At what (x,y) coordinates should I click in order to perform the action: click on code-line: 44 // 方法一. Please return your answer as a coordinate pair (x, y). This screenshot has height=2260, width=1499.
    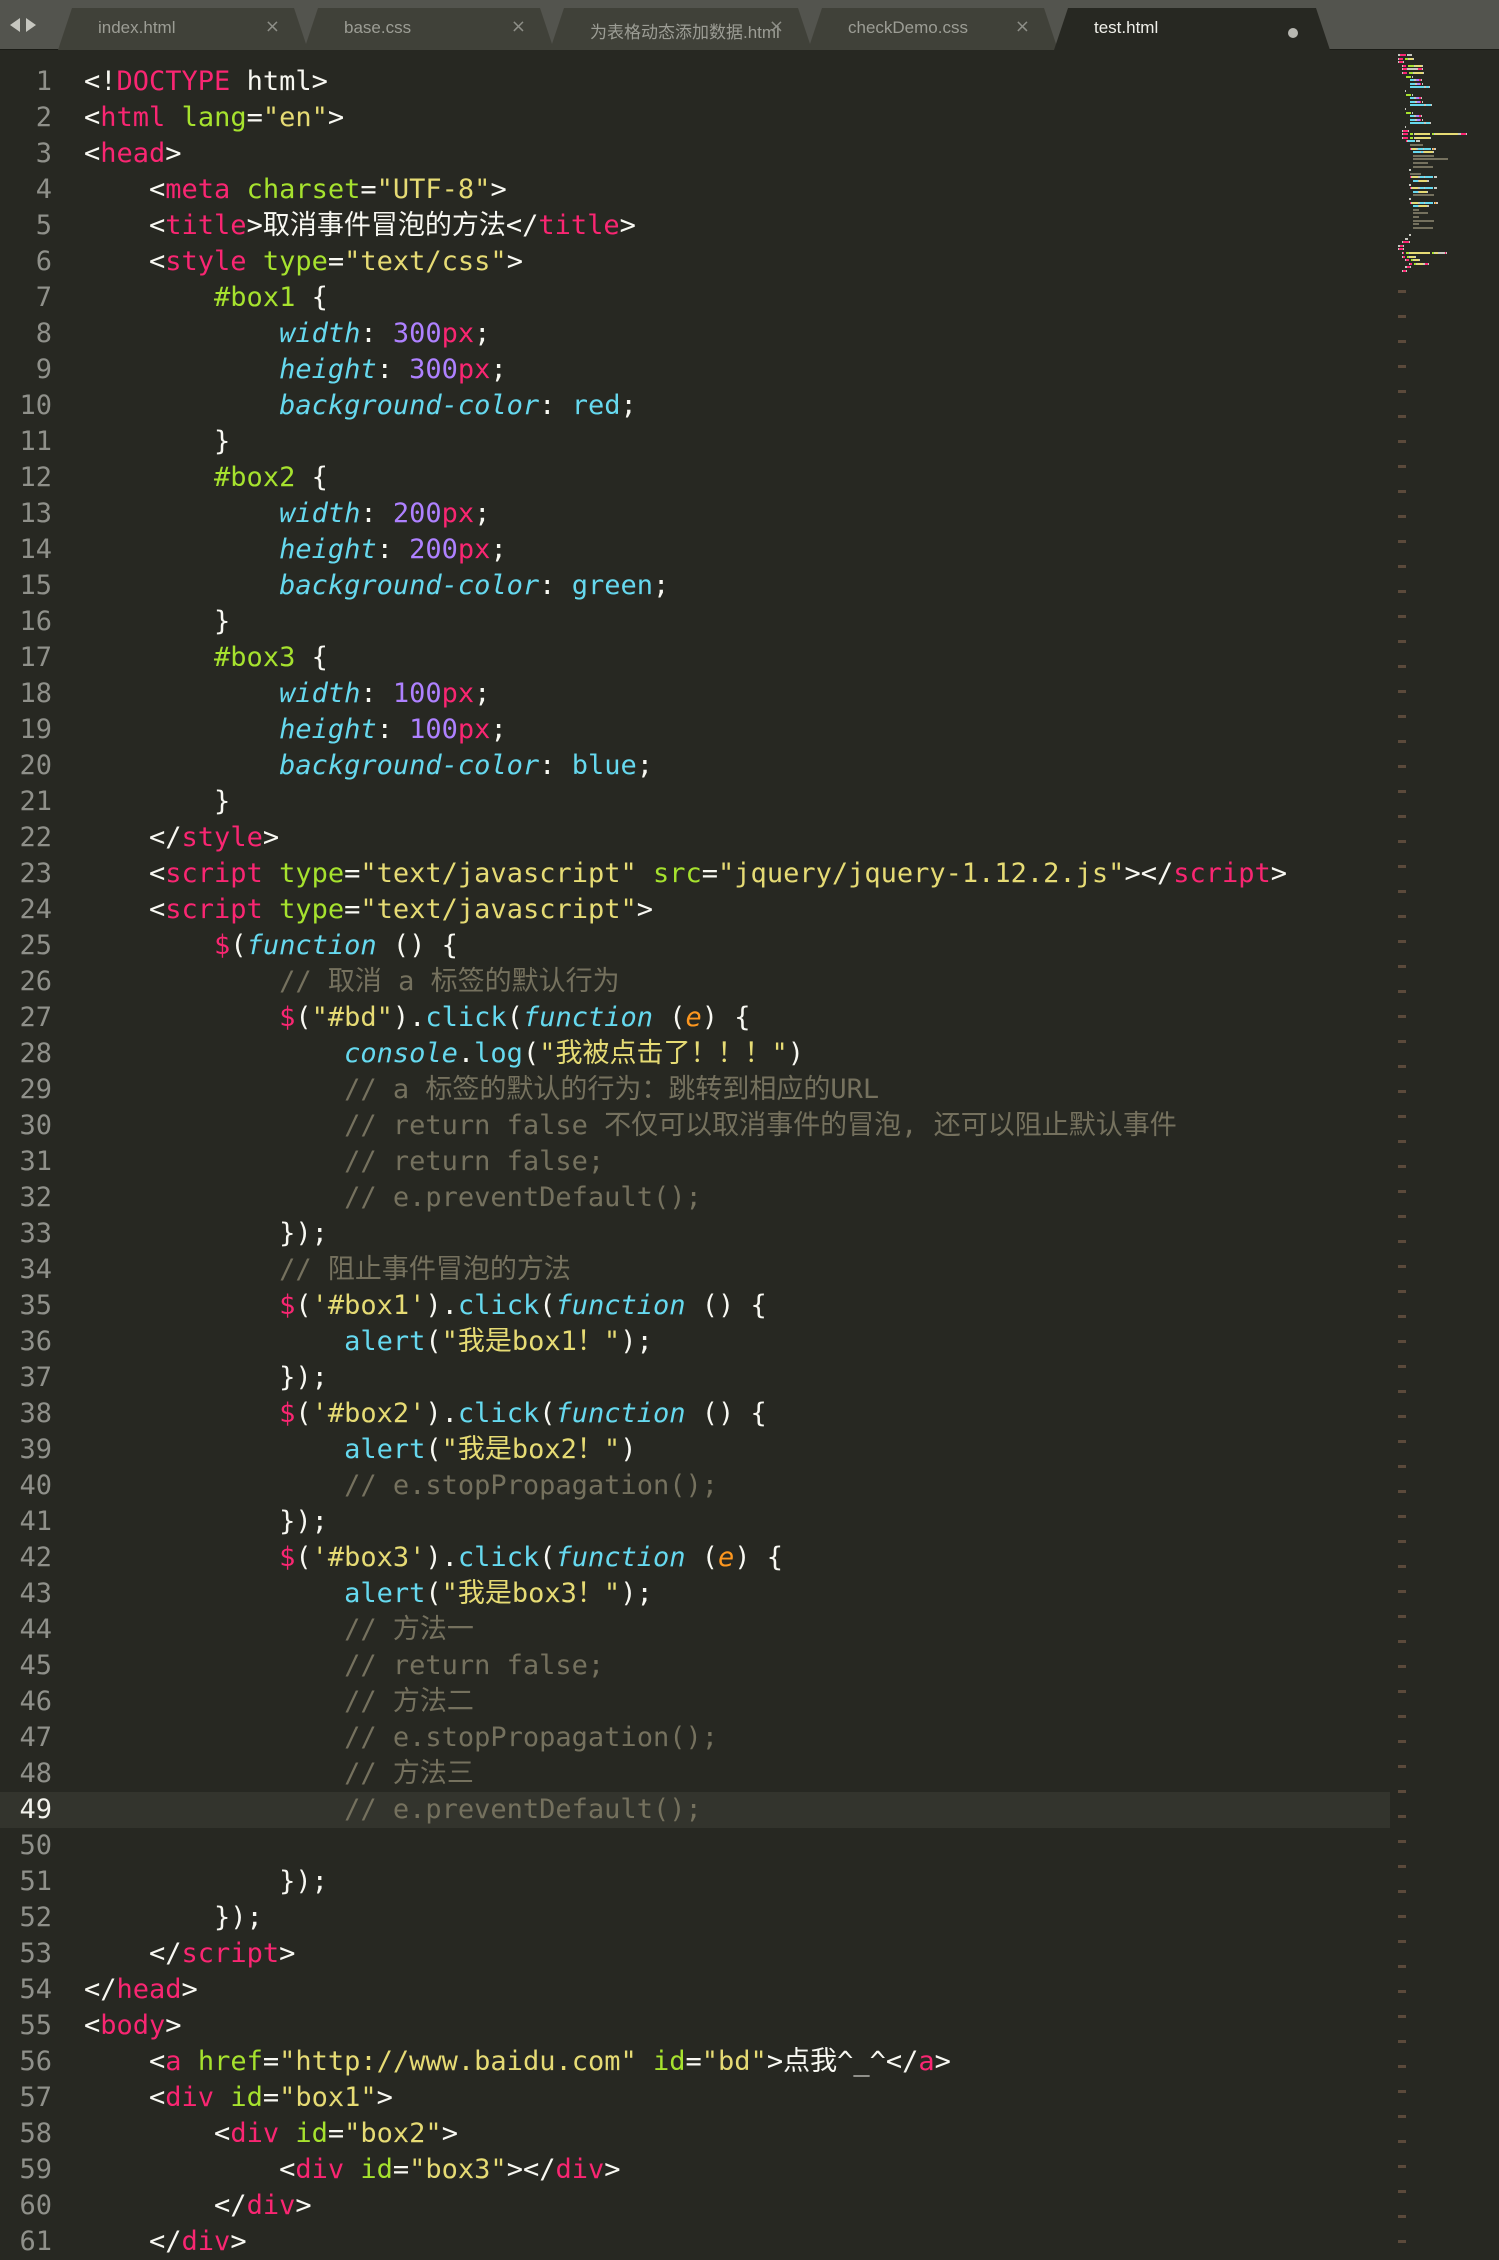
    Looking at the image, I should click on (695, 1630).